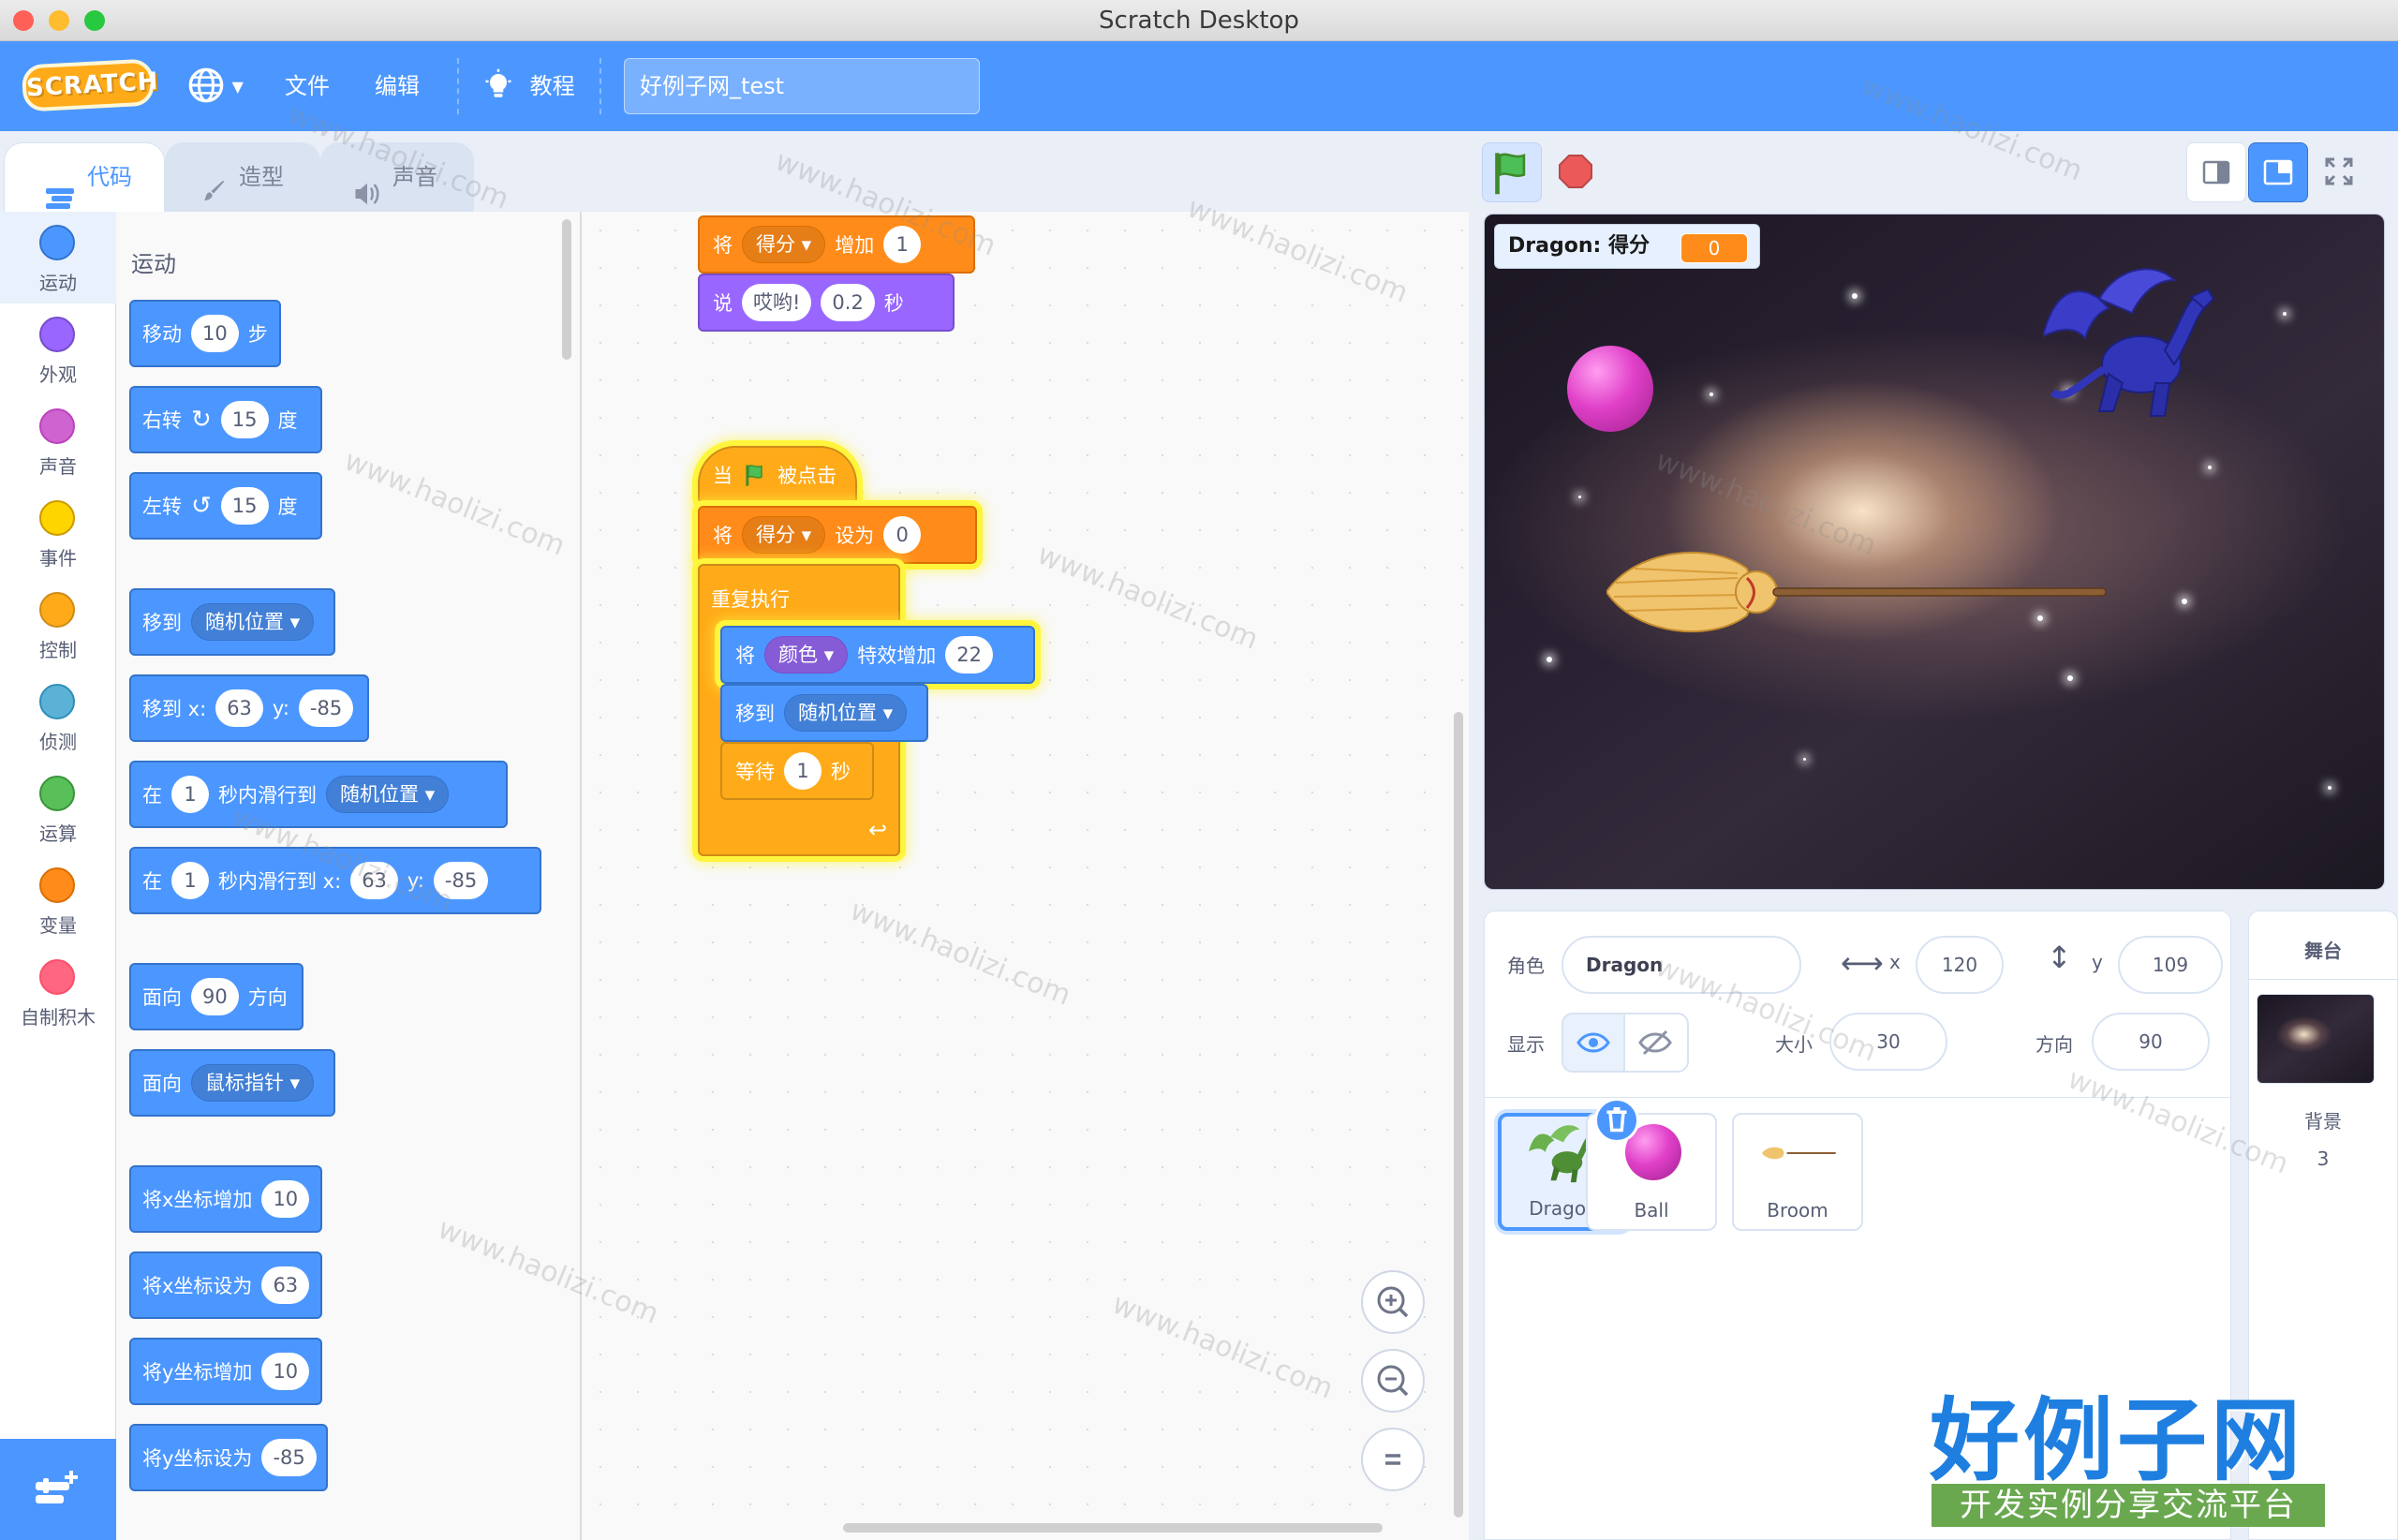  I want to click on category-motion: 运动, so click(58, 258).